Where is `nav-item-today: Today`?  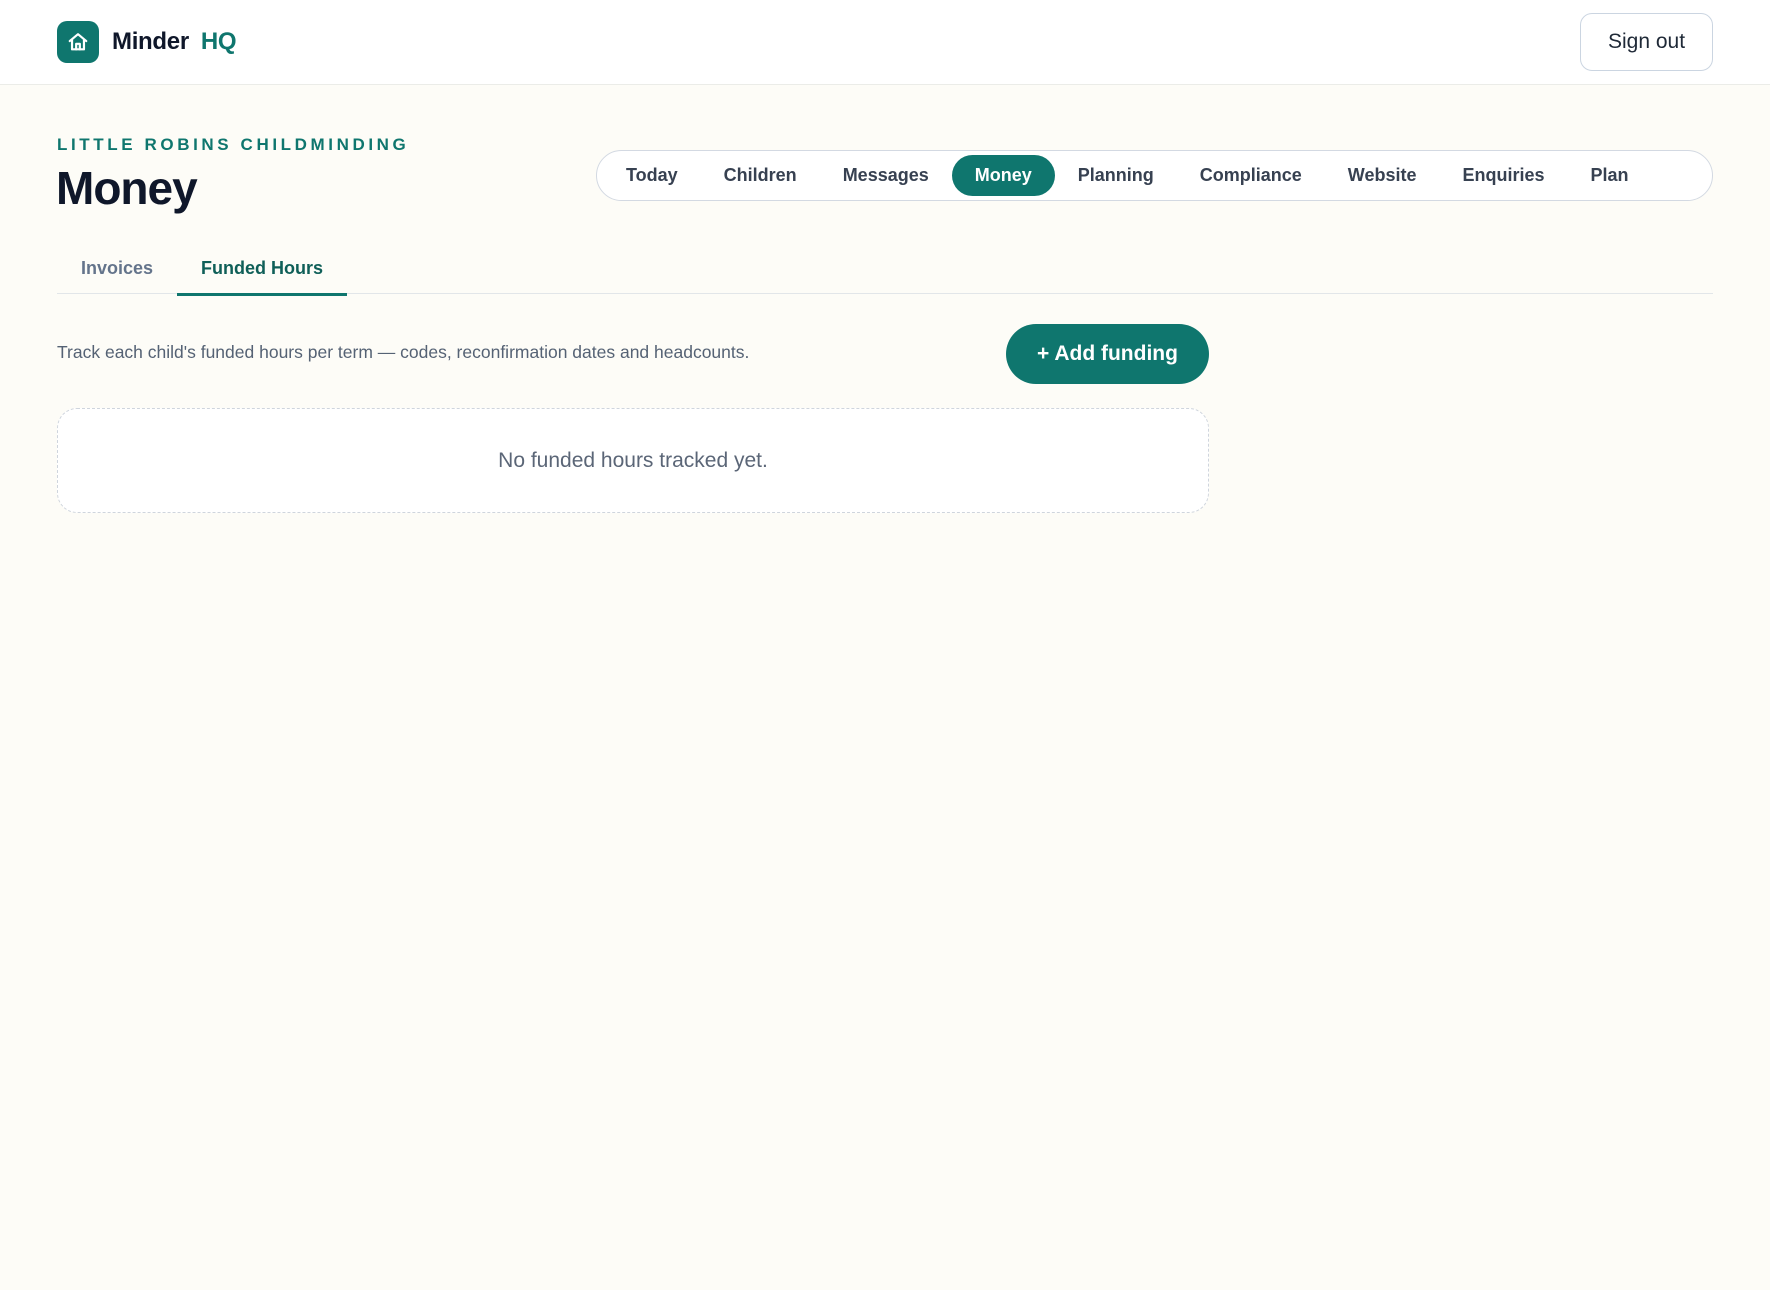 nav-item-today: Today is located at coordinates (652, 175).